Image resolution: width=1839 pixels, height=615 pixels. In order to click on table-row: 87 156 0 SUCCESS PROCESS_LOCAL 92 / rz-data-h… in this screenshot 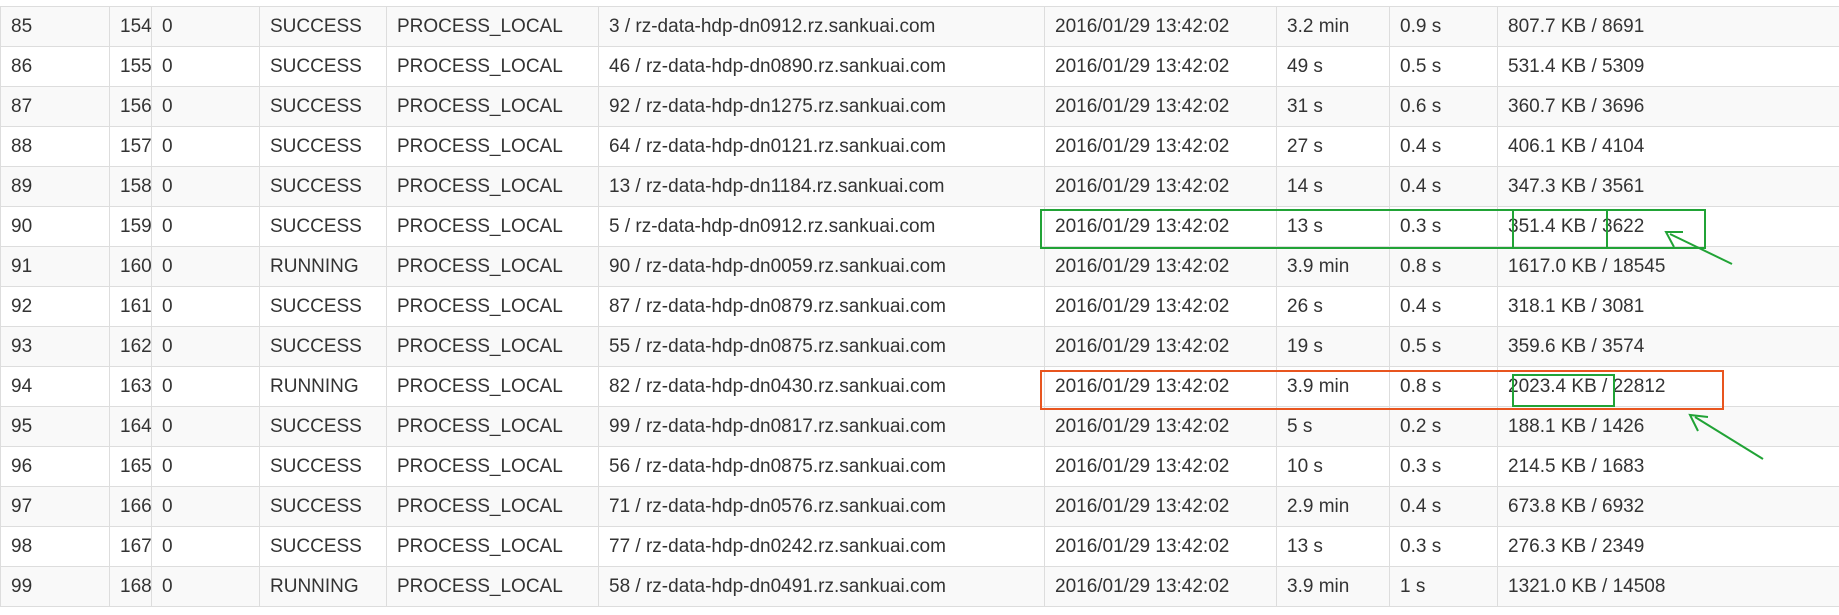, I will do `click(919, 106)`.